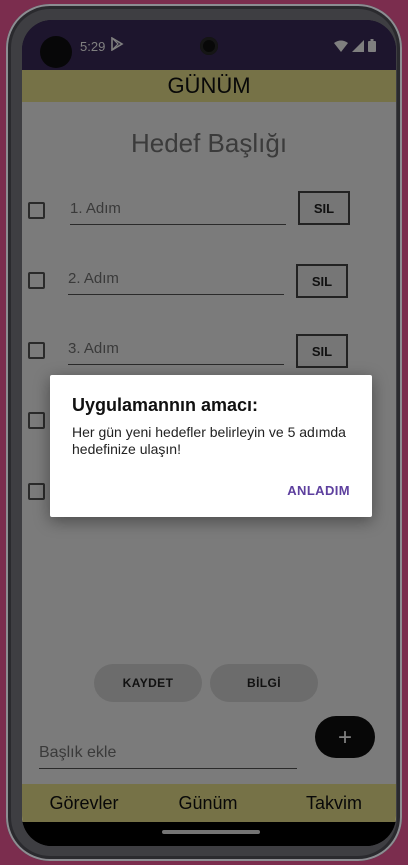  Describe the element at coordinates (318, 490) in the screenshot. I see `dialog-ok-button: ANLADIM` at that location.